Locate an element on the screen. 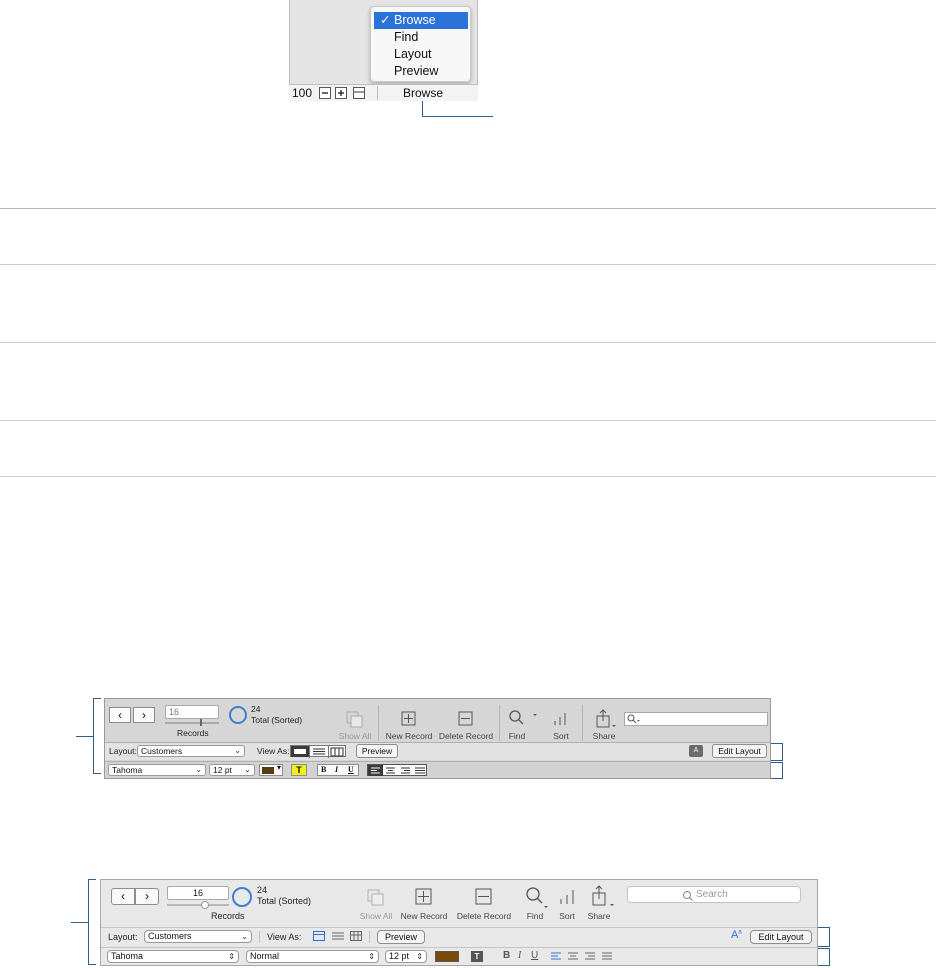 This screenshot has width=936, height=968. mode-menu-item-find: Find is located at coordinates (421, 37).